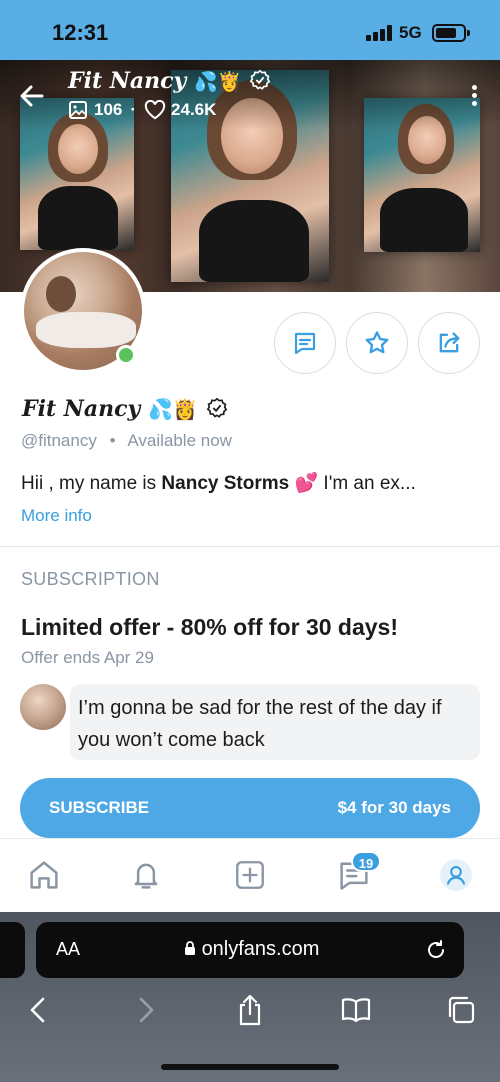  I want to click on browser-share-button, so click(250, 1010).